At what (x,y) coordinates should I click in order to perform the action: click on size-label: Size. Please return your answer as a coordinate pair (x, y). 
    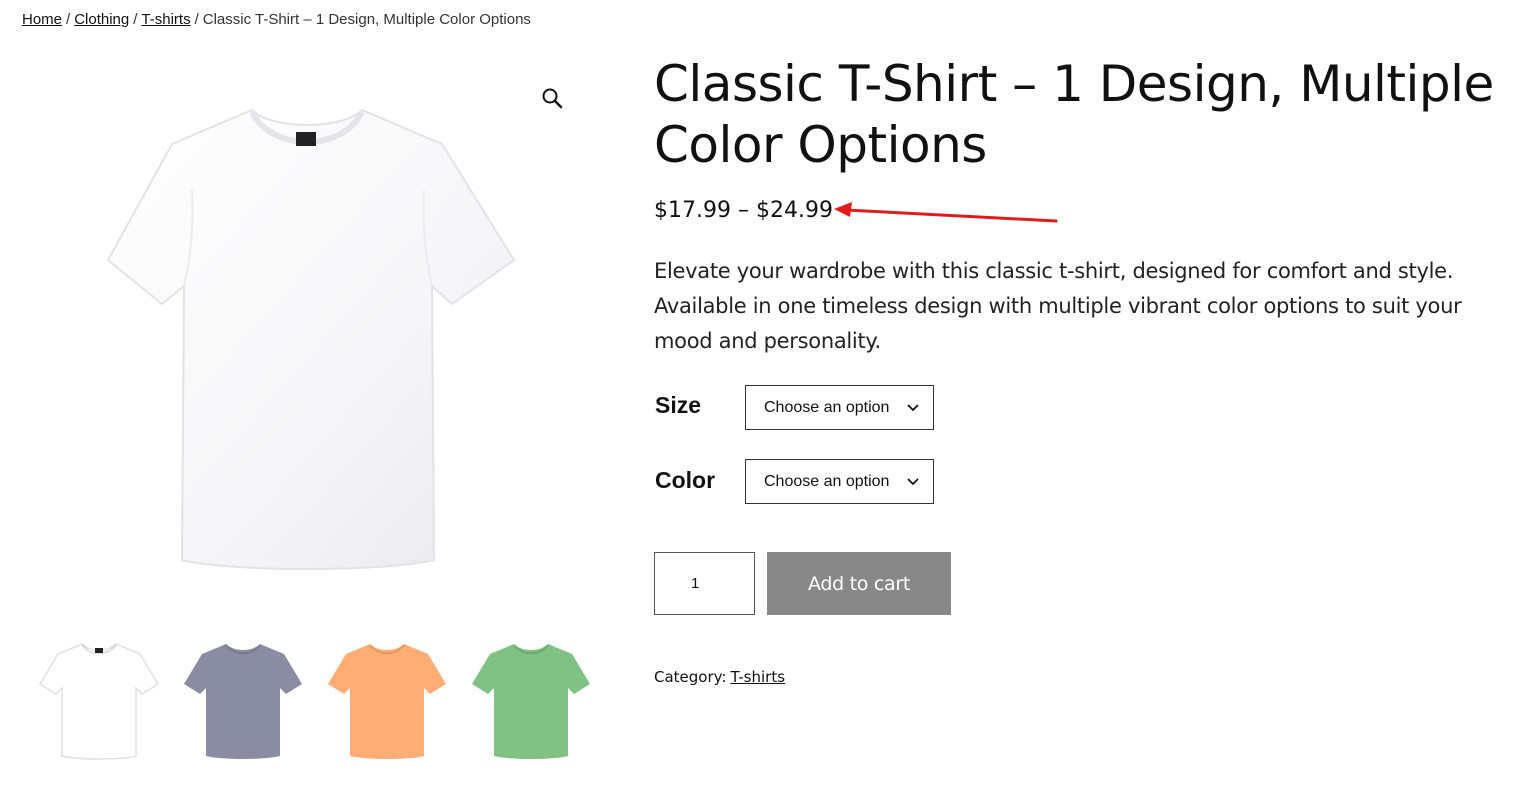
    Looking at the image, I should click on (678, 405).